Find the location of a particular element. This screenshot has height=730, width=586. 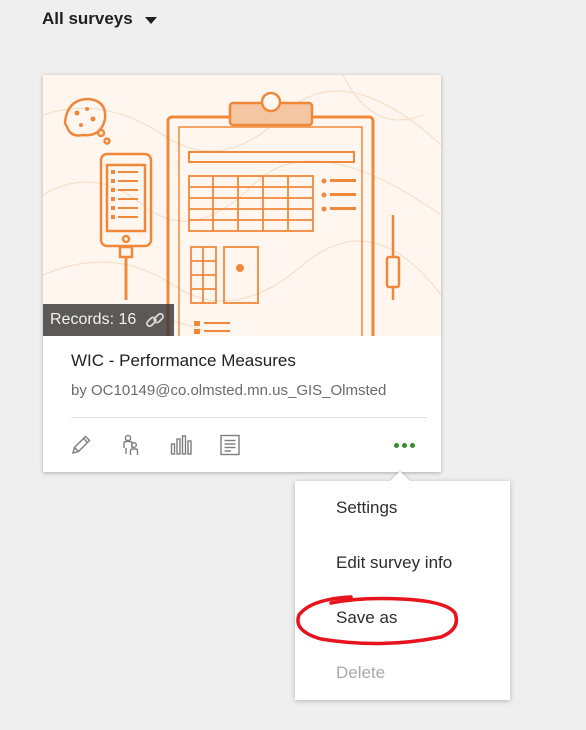

menu-item-settings: Settings is located at coordinates (366, 508).